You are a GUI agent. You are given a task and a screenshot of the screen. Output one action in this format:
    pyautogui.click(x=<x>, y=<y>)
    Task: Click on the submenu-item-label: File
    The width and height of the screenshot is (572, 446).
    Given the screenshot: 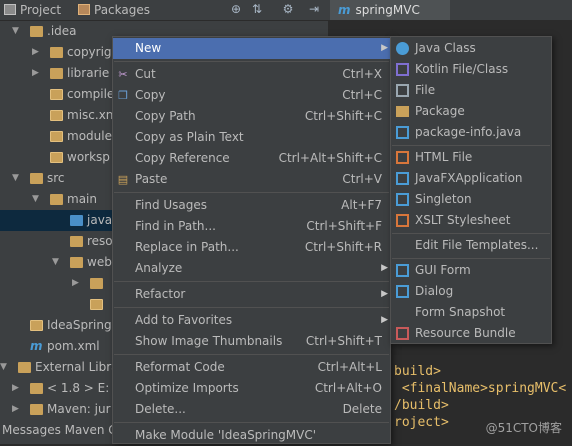 What is the action you would take?
    pyautogui.click(x=425, y=90)
    